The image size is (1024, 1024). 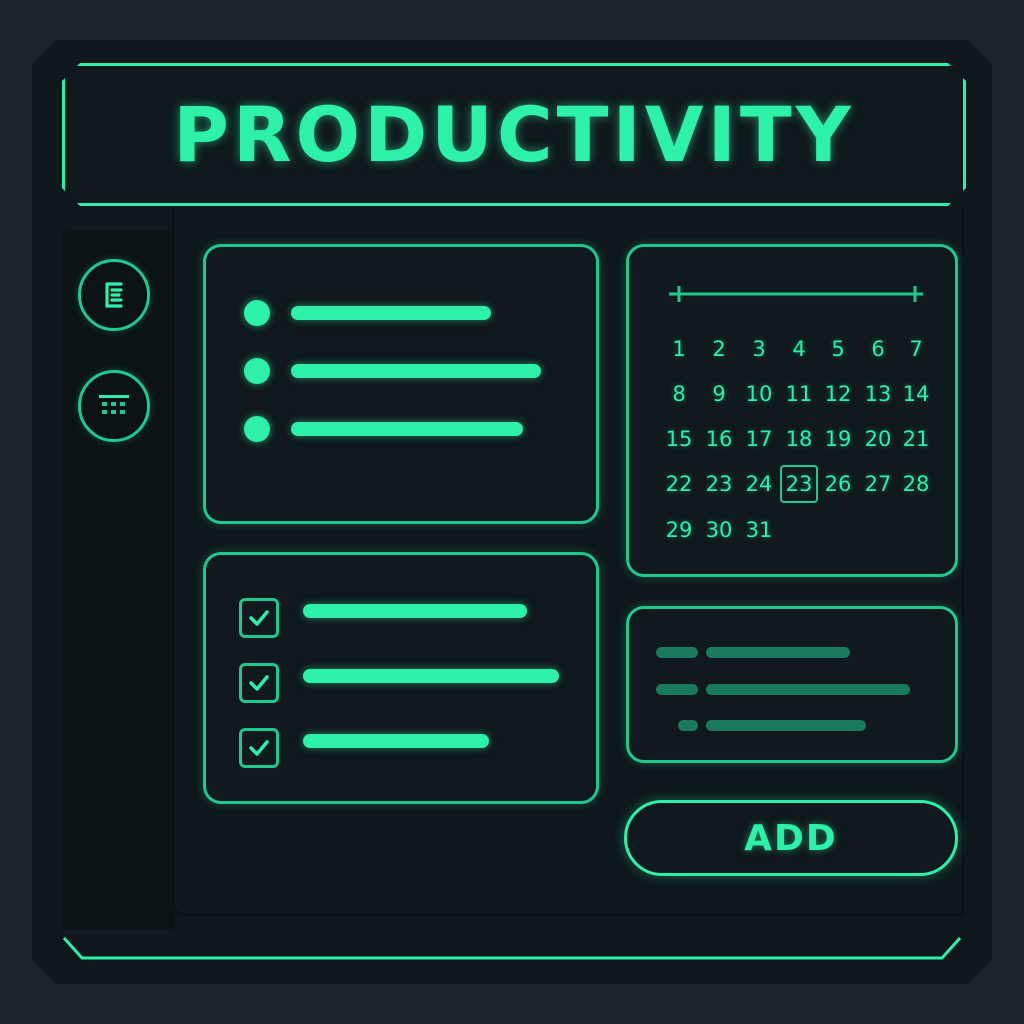 What do you see at coordinates (719, 349) in the screenshot?
I see `calendar-day: 2` at bounding box center [719, 349].